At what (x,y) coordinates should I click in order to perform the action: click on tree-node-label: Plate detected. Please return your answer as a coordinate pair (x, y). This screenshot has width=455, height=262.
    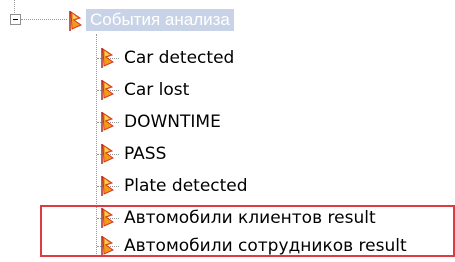
    Looking at the image, I should click on (186, 186).